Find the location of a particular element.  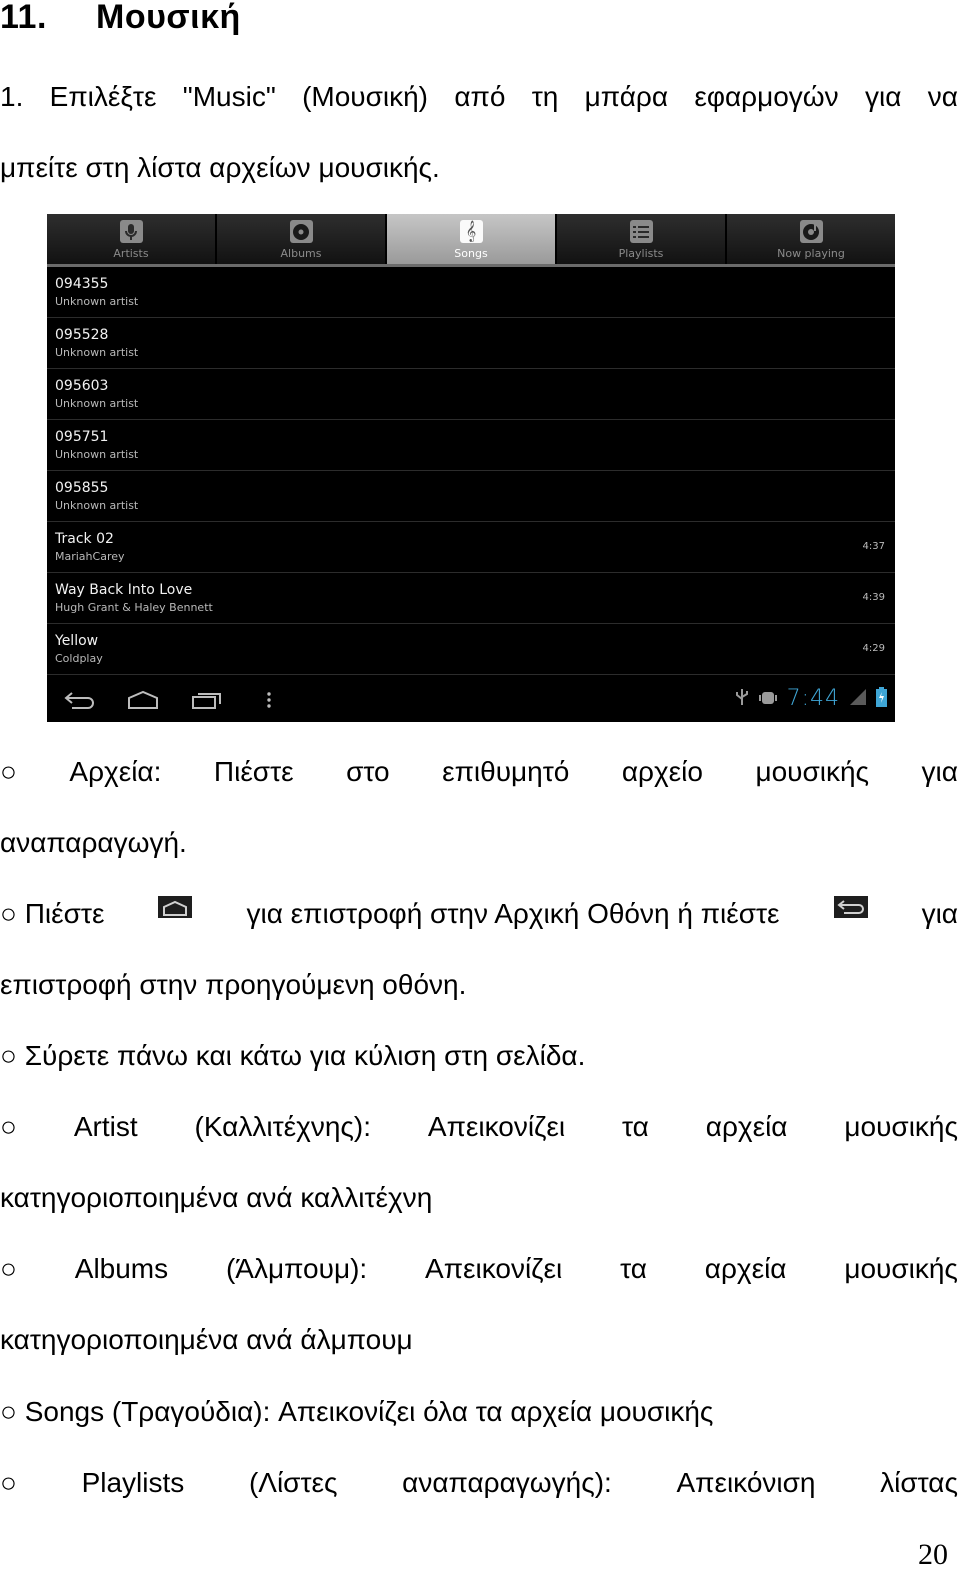

status-area: 7:44 is located at coordinates (811, 698).